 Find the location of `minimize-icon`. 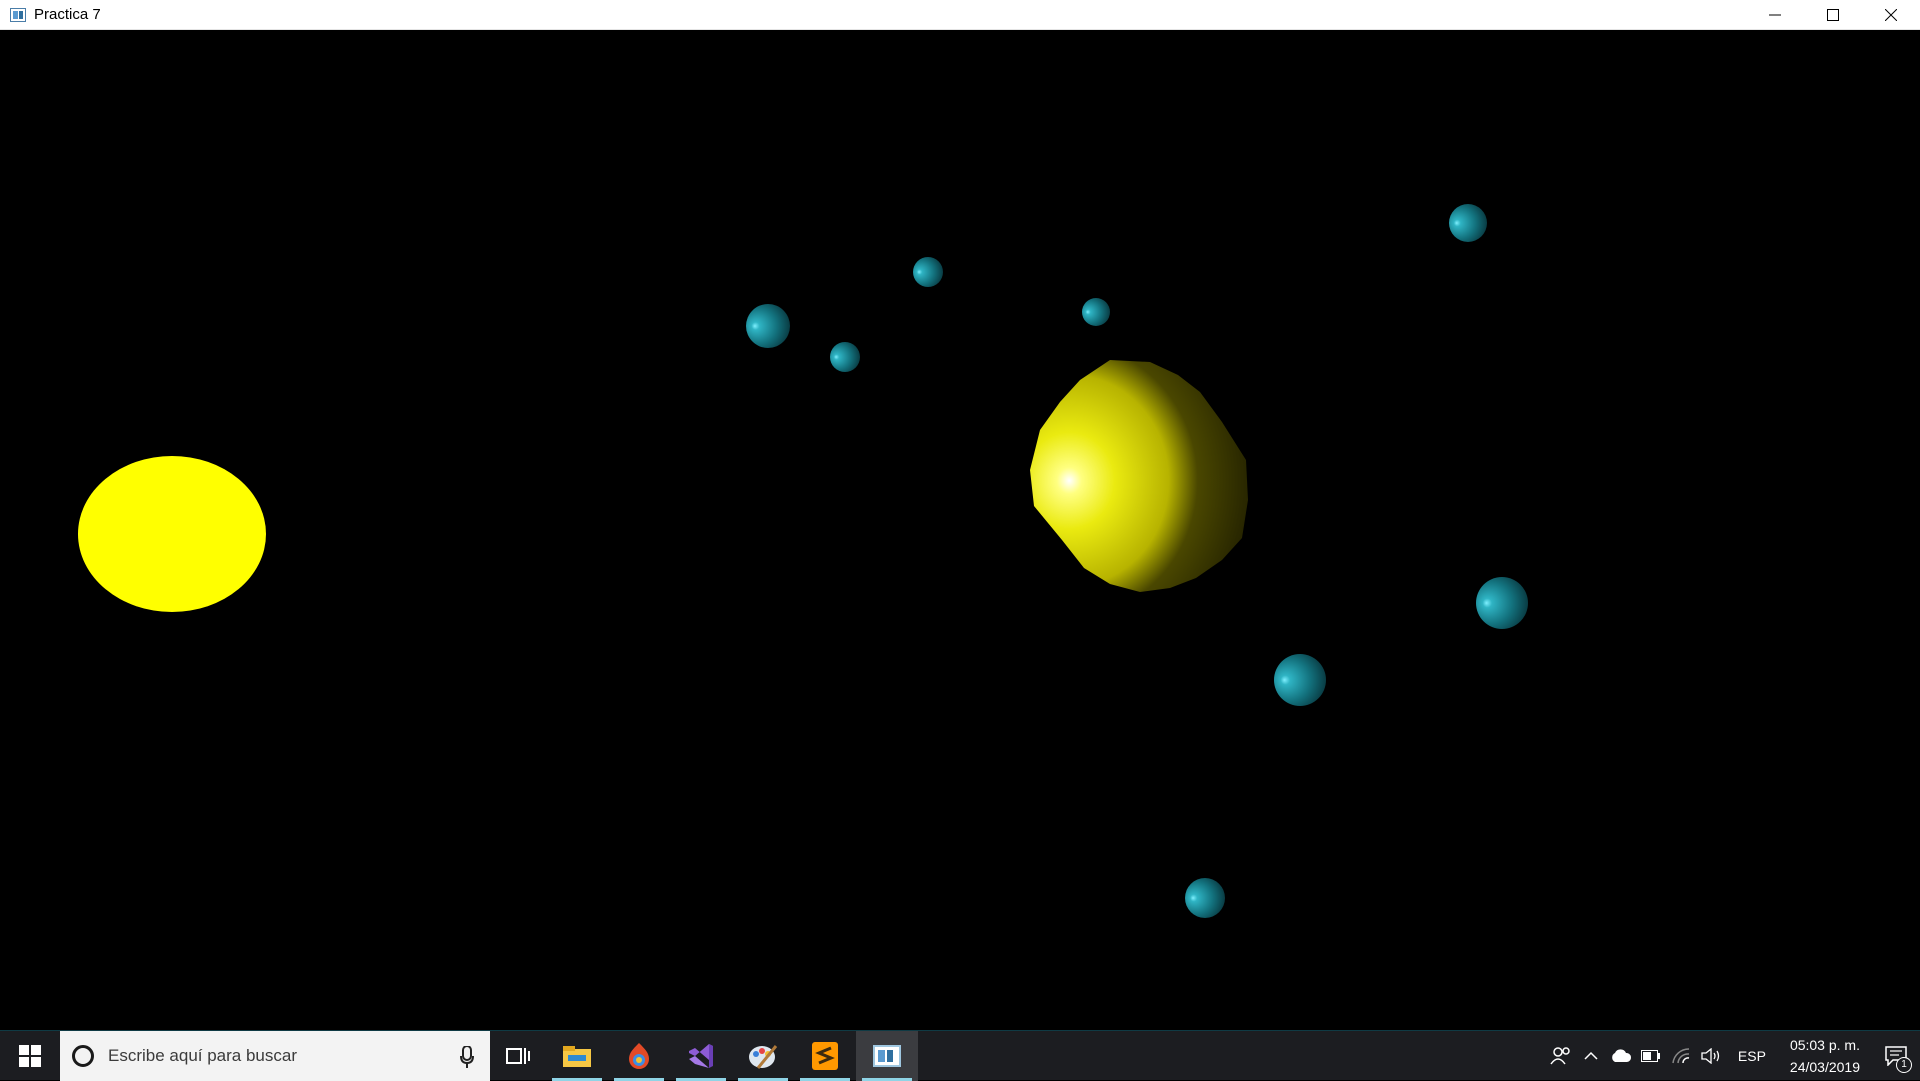

minimize-icon is located at coordinates (1775, 15).